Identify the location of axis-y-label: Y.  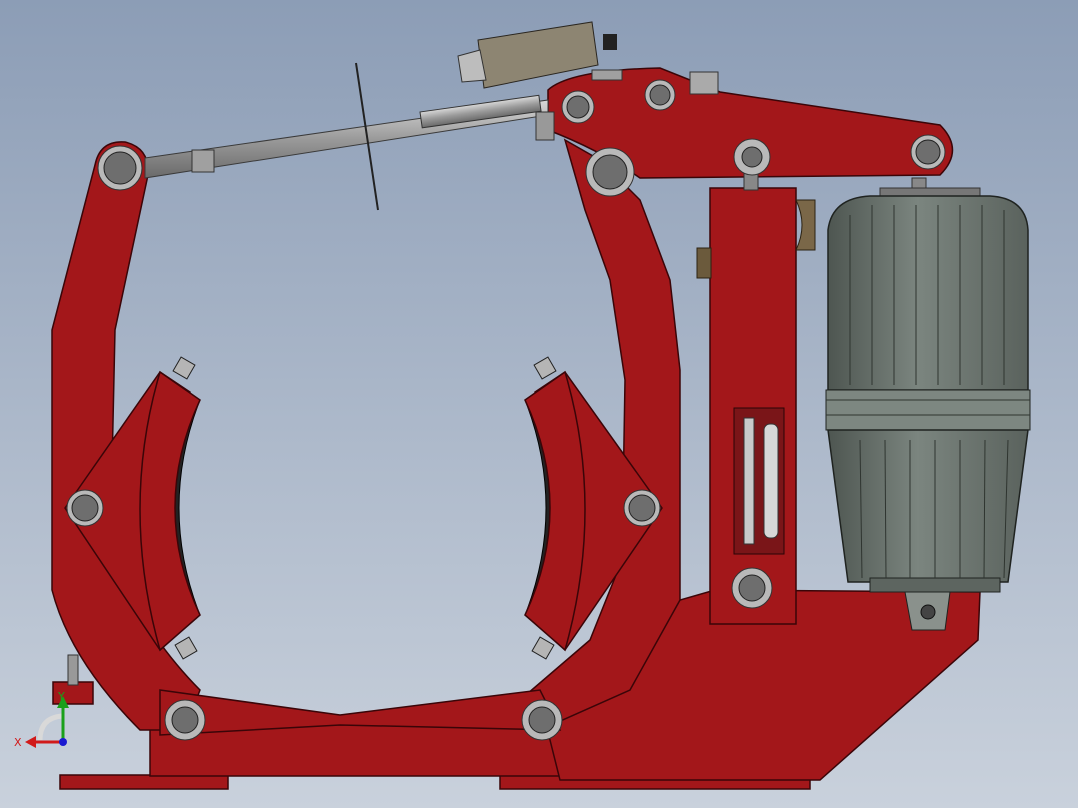
(61, 696).